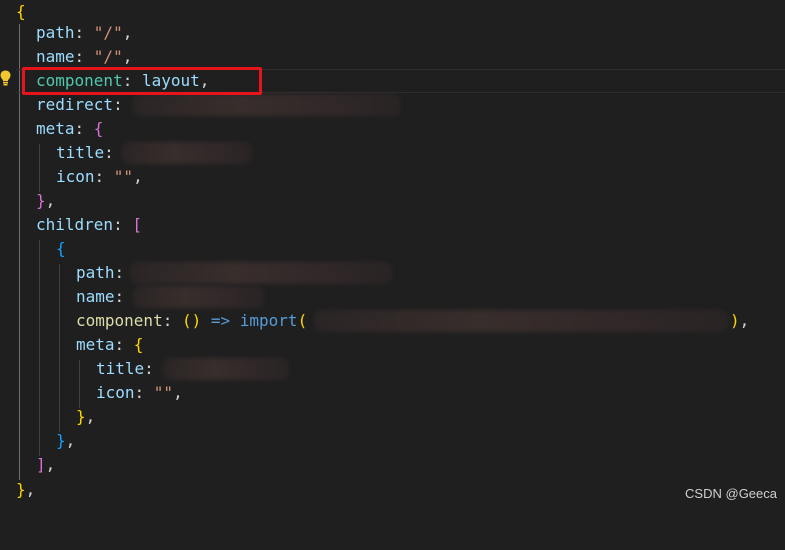  What do you see at coordinates (731, 493) in the screenshot?
I see `watermark: CSDN @Geeca` at bounding box center [731, 493].